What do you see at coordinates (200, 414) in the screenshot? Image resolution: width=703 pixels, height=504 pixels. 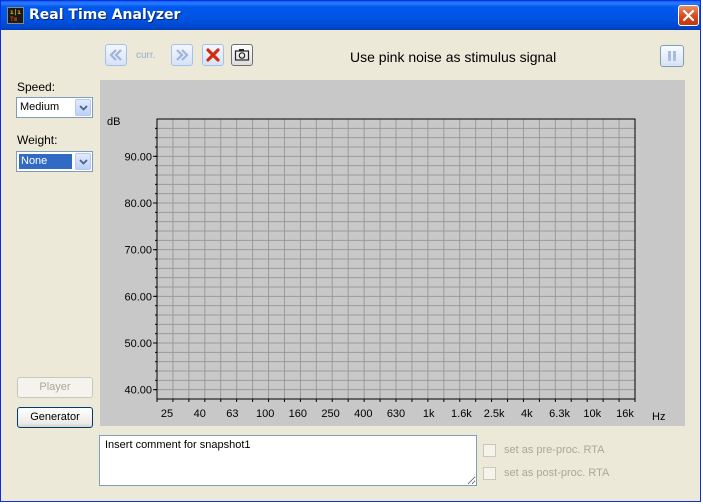 I see `x-tick-label: 40` at bounding box center [200, 414].